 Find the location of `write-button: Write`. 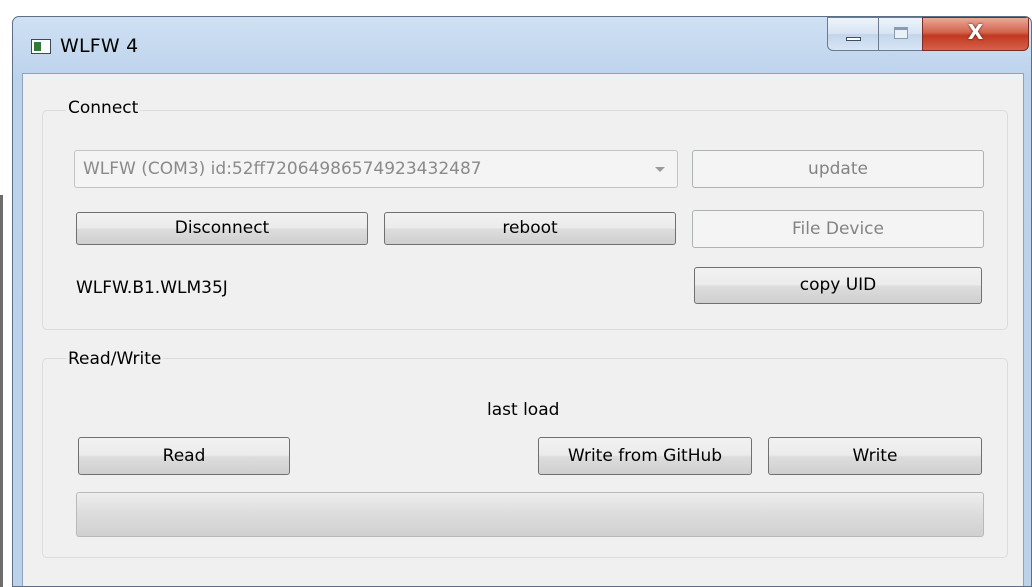

write-button: Write is located at coordinates (875, 456).